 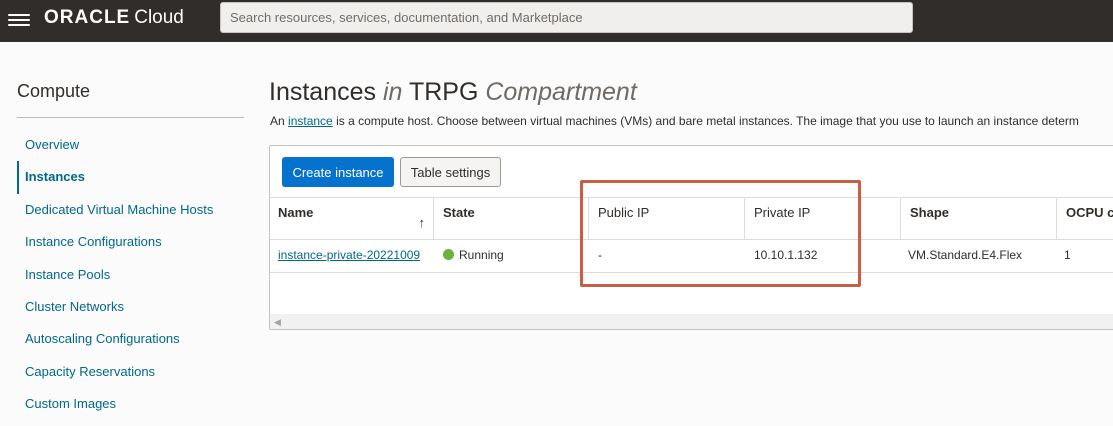 I want to click on column-header-ocpu: OCPU co, so click(x=1085, y=219).